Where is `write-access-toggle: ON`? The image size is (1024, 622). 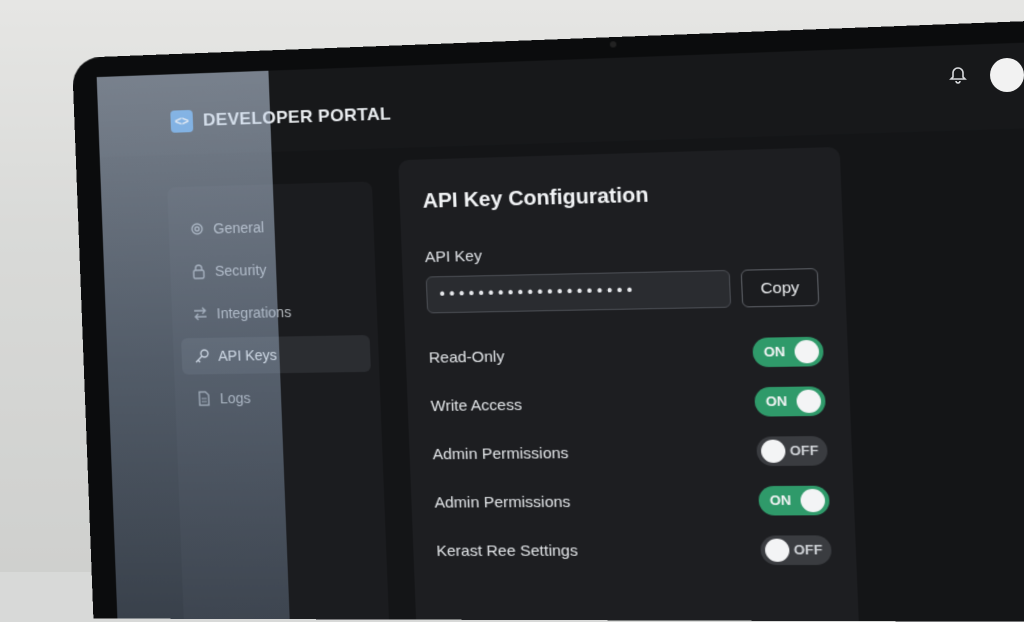 write-access-toggle: ON is located at coordinates (790, 401).